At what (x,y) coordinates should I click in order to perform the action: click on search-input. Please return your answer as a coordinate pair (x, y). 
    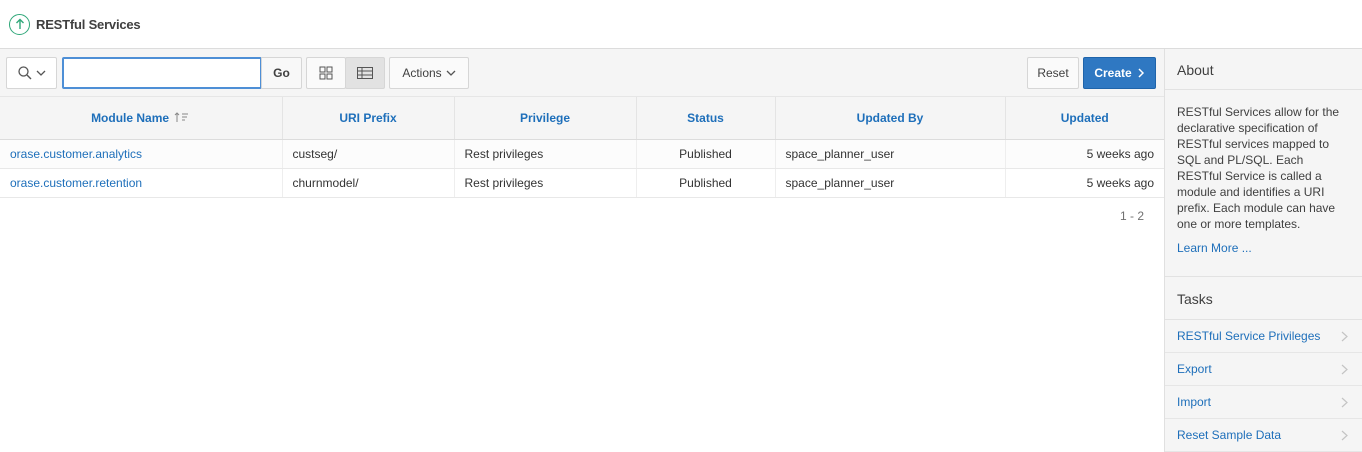
    Looking at the image, I should click on (162, 73).